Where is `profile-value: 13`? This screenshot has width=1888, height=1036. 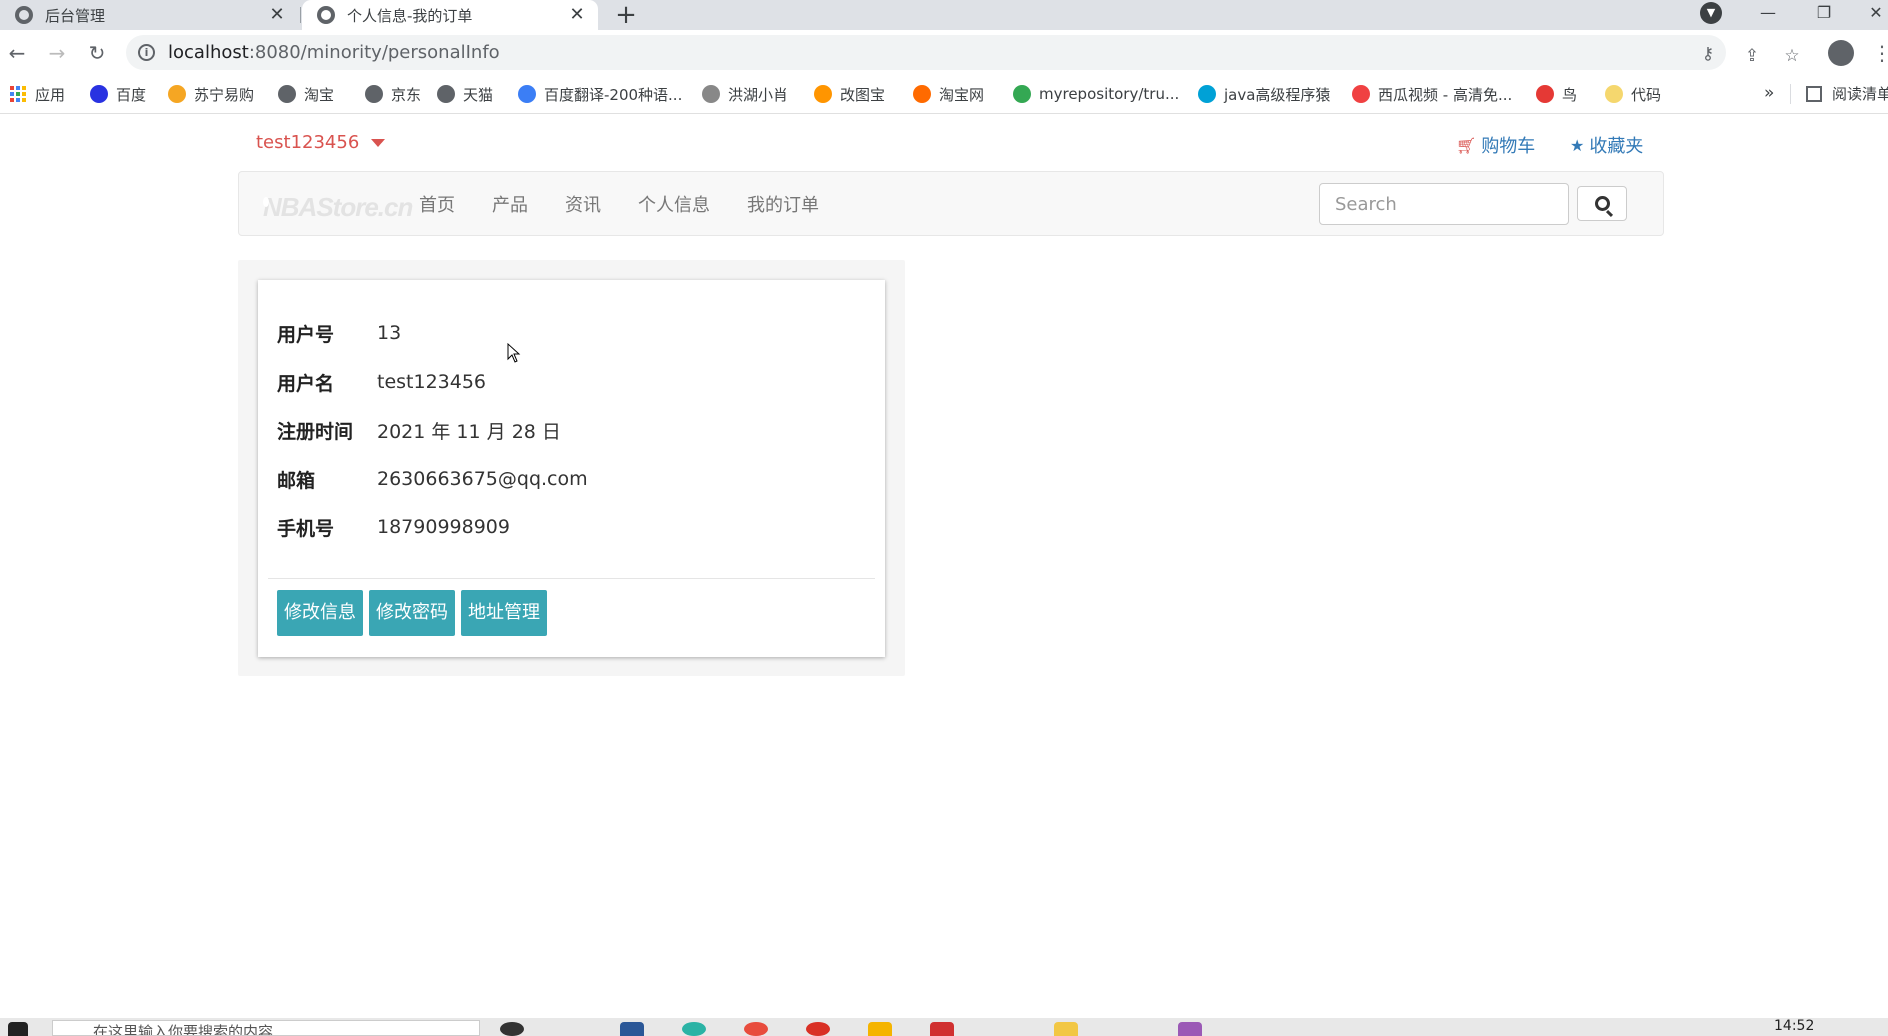 profile-value: 13 is located at coordinates (389, 333).